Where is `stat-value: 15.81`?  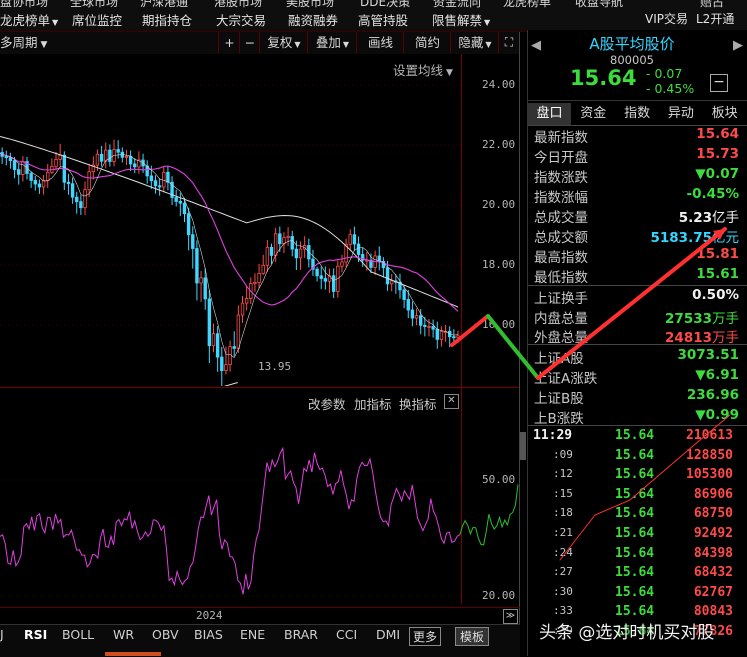
stat-value: 15.81 is located at coordinates (717, 254).